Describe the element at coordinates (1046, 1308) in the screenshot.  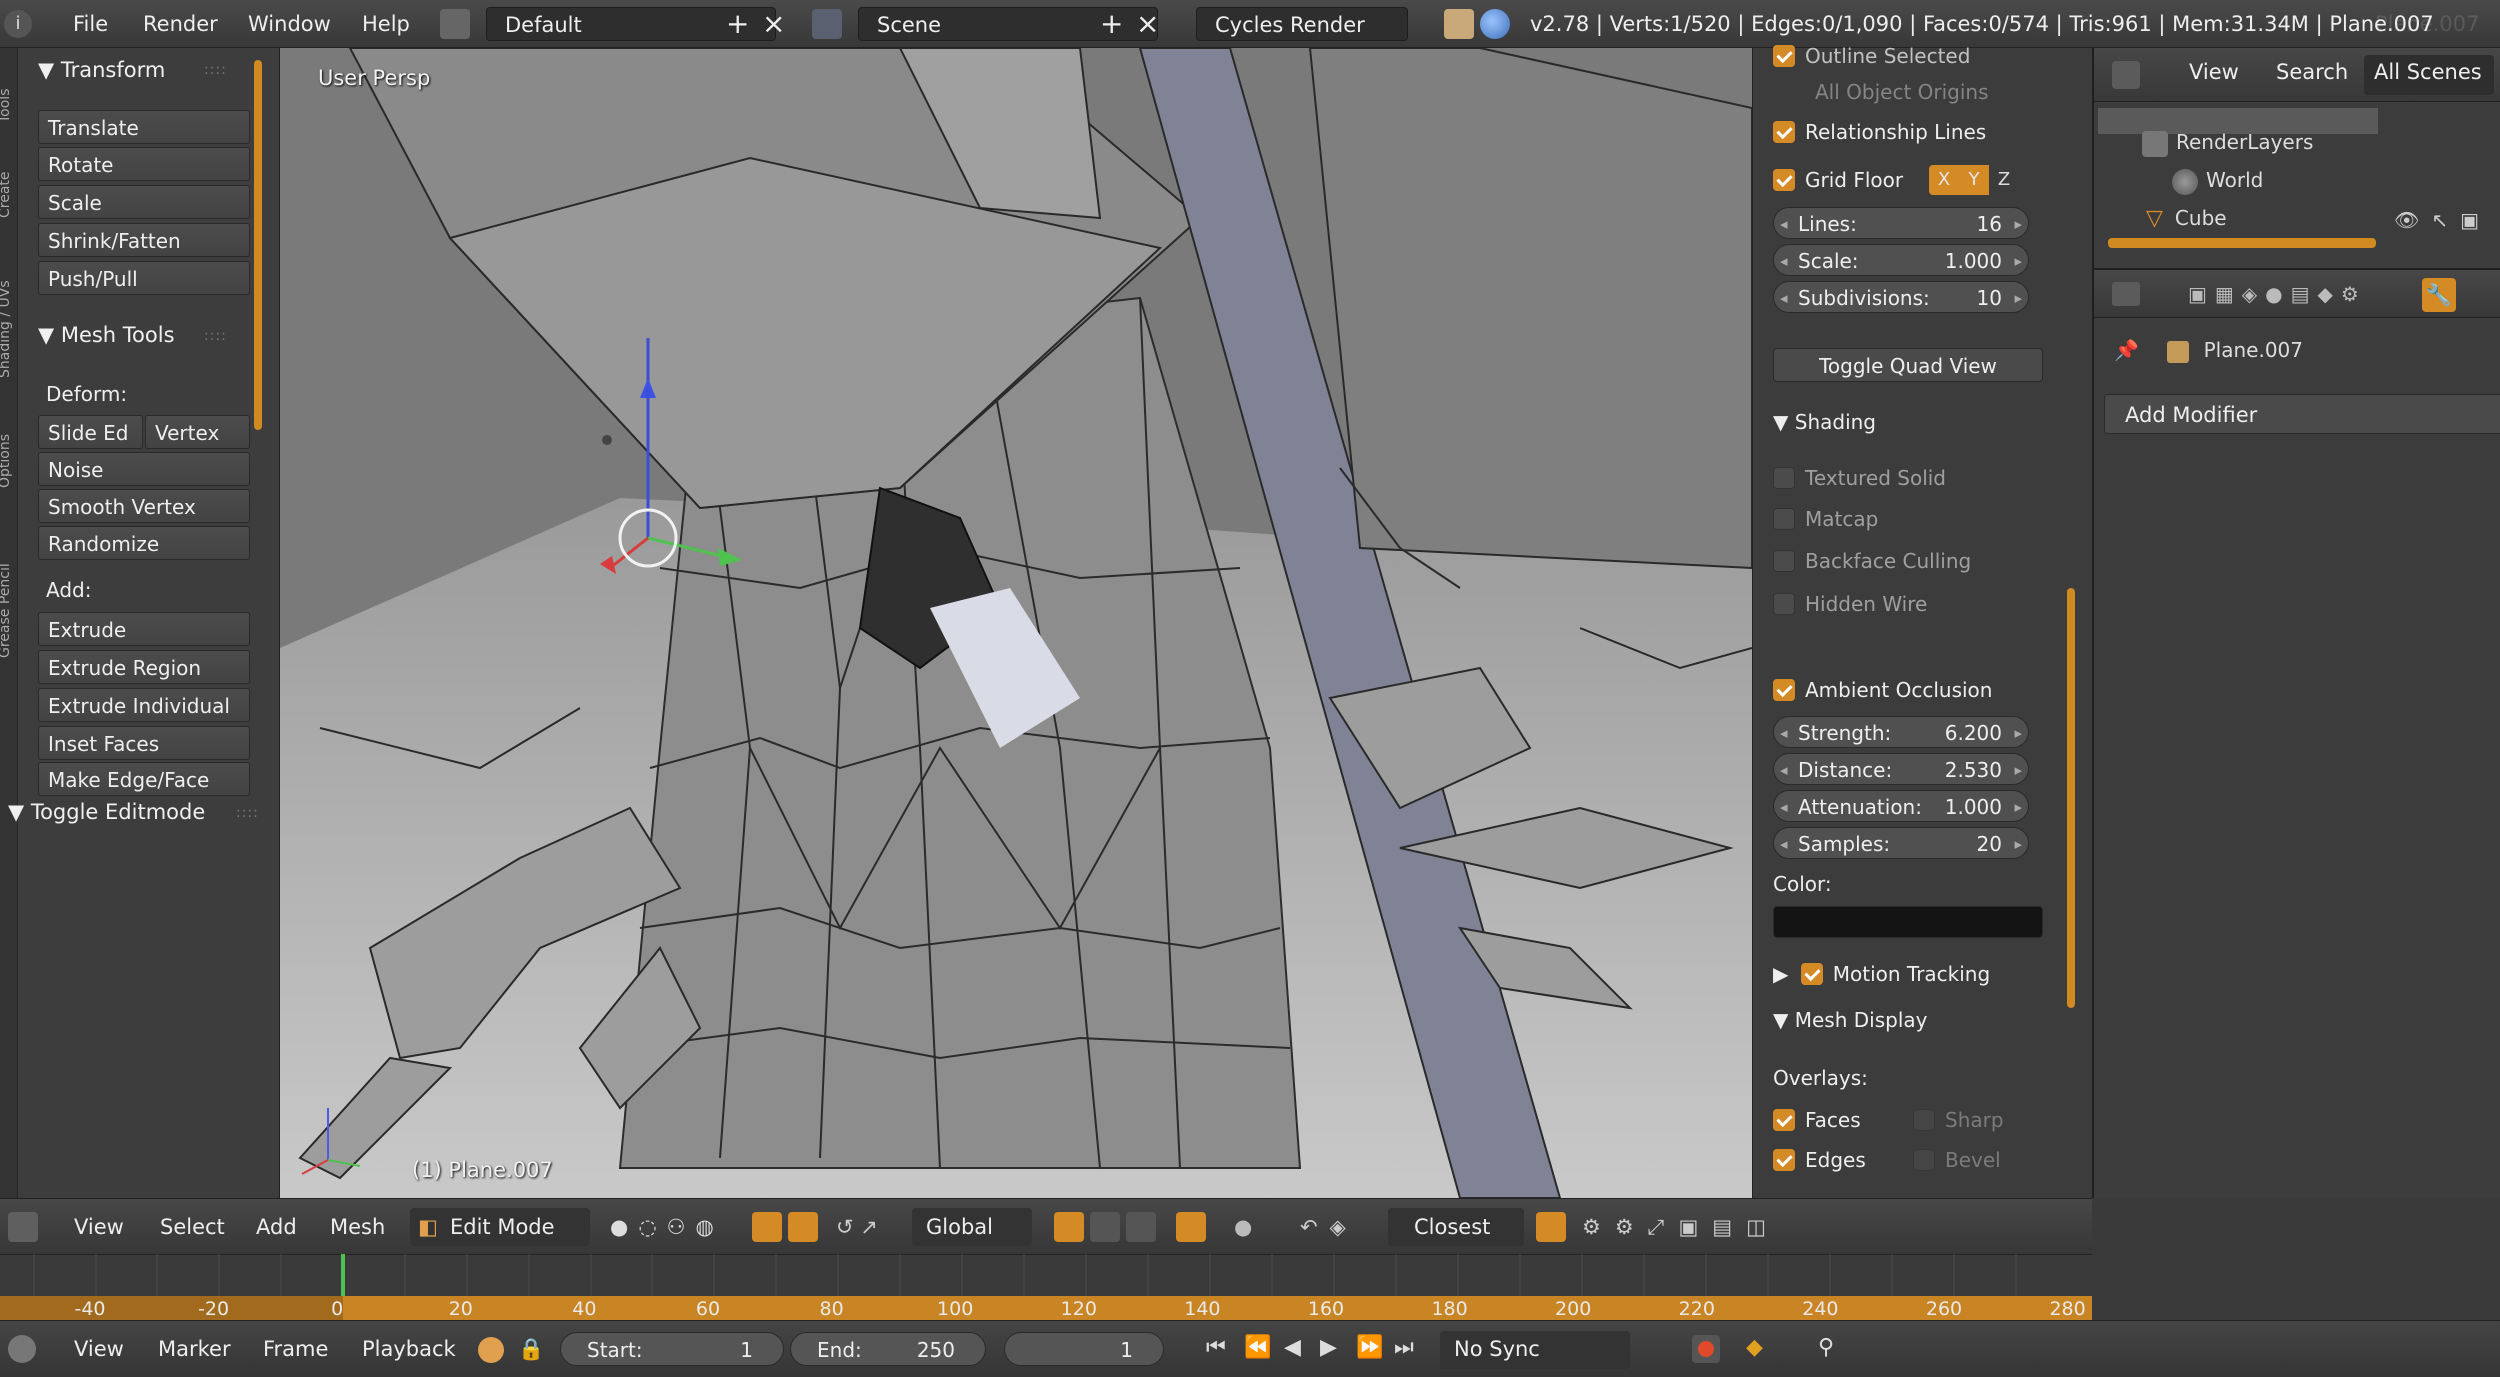
I see `timeline-ruler` at that location.